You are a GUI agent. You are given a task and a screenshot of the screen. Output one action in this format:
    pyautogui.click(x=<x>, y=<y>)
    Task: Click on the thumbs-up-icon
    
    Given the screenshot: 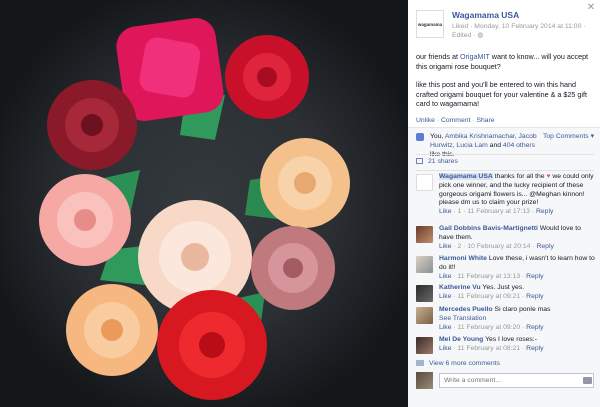 What is the action you would take?
    pyautogui.click(x=420, y=137)
    